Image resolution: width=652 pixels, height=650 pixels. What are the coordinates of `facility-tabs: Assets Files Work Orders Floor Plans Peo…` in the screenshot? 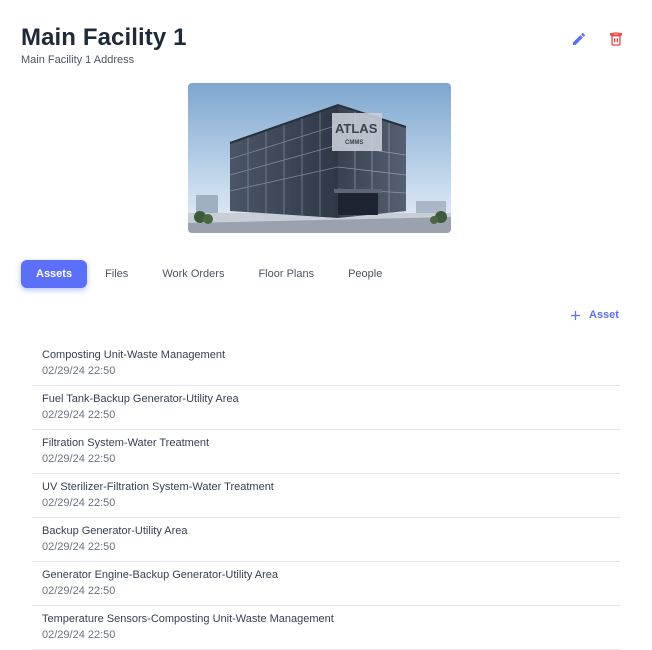 It's located at (210, 274).